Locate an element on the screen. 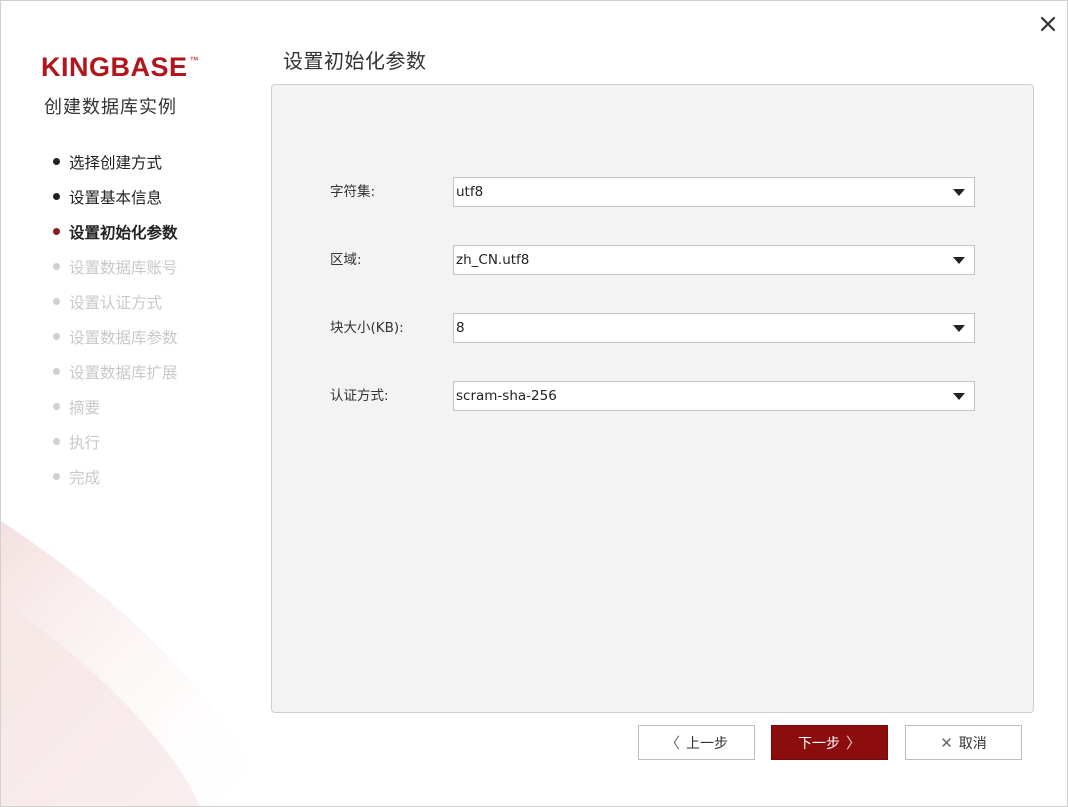  step-label: 设置认证方式 is located at coordinates (116, 302).